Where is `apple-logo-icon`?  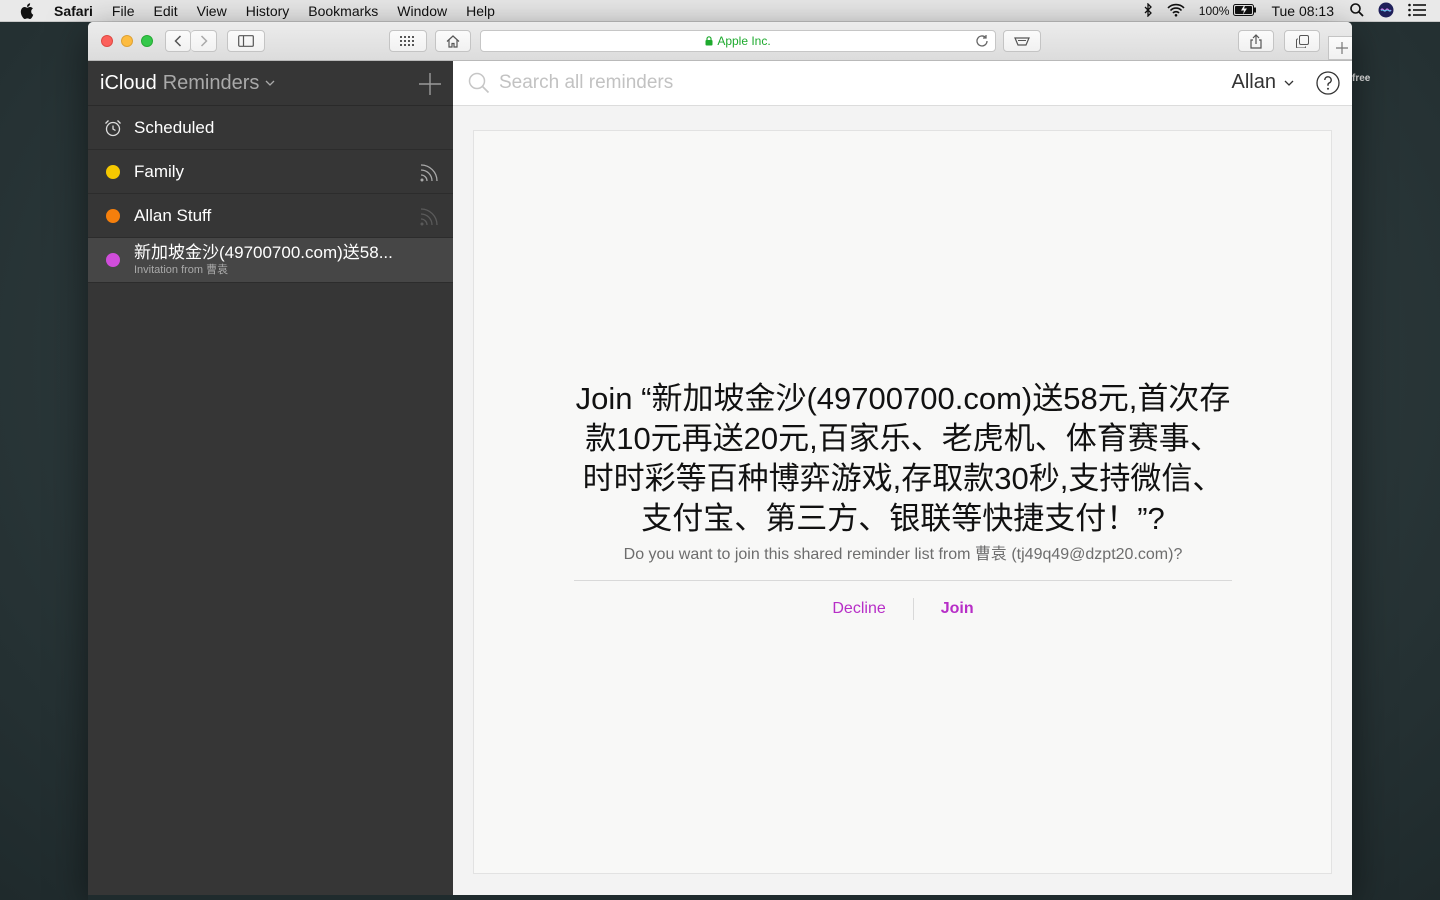 apple-logo-icon is located at coordinates (28, 10).